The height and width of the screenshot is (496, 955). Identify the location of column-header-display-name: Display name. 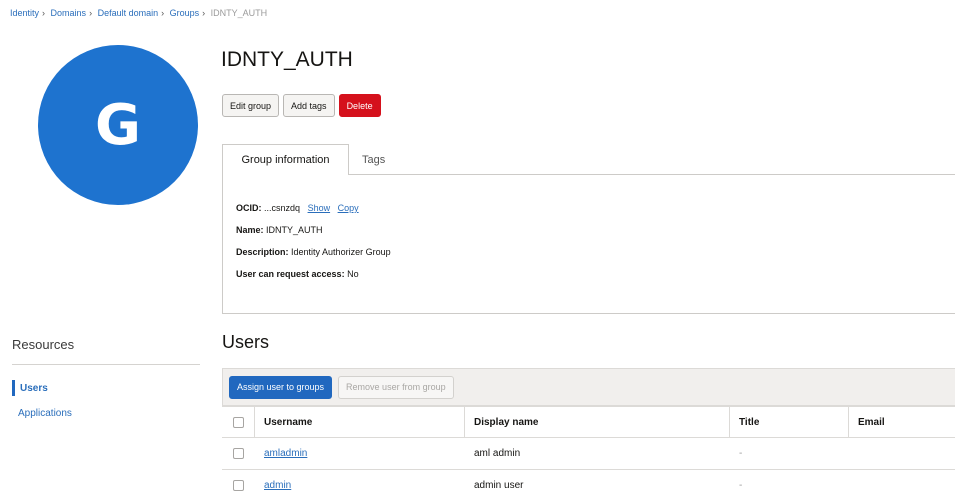
(506, 422).